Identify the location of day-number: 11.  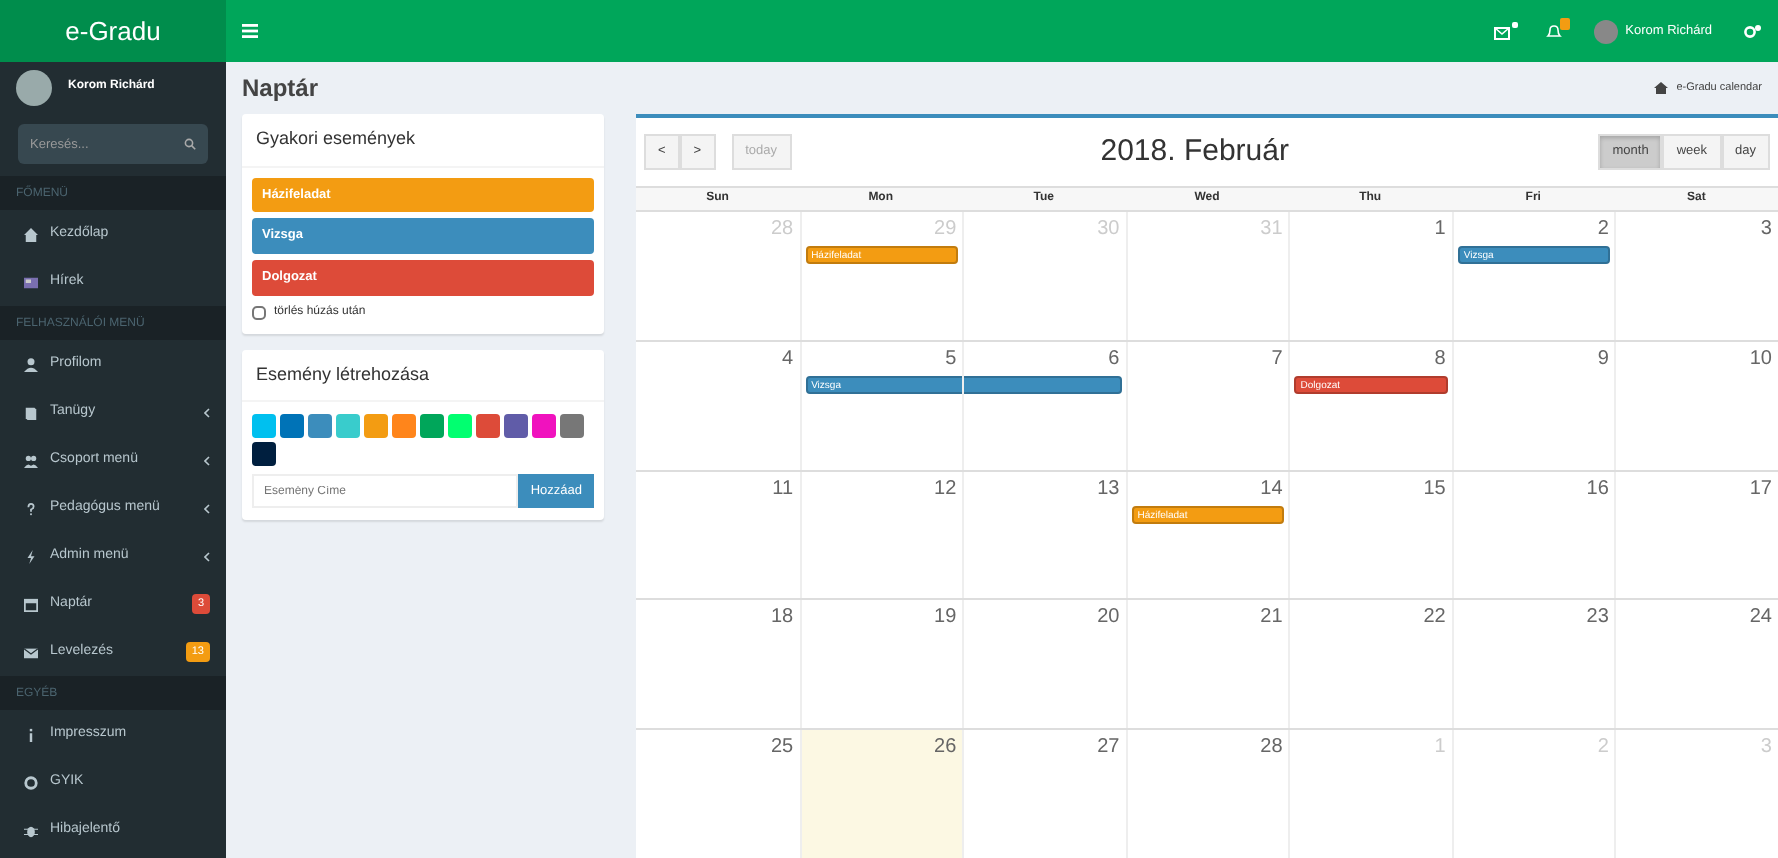
(783, 489).